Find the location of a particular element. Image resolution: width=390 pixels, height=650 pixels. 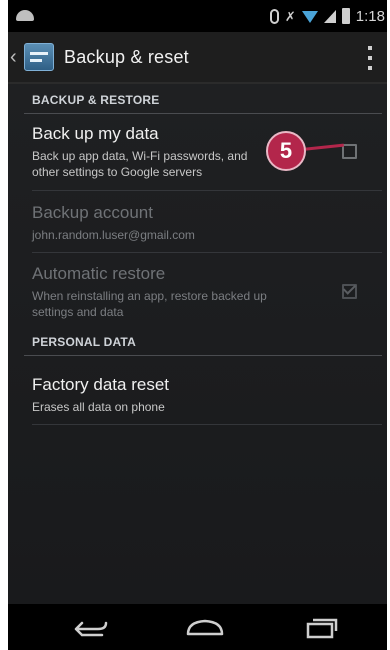

status-bar: ✗ 1:18 is located at coordinates (197, 16).